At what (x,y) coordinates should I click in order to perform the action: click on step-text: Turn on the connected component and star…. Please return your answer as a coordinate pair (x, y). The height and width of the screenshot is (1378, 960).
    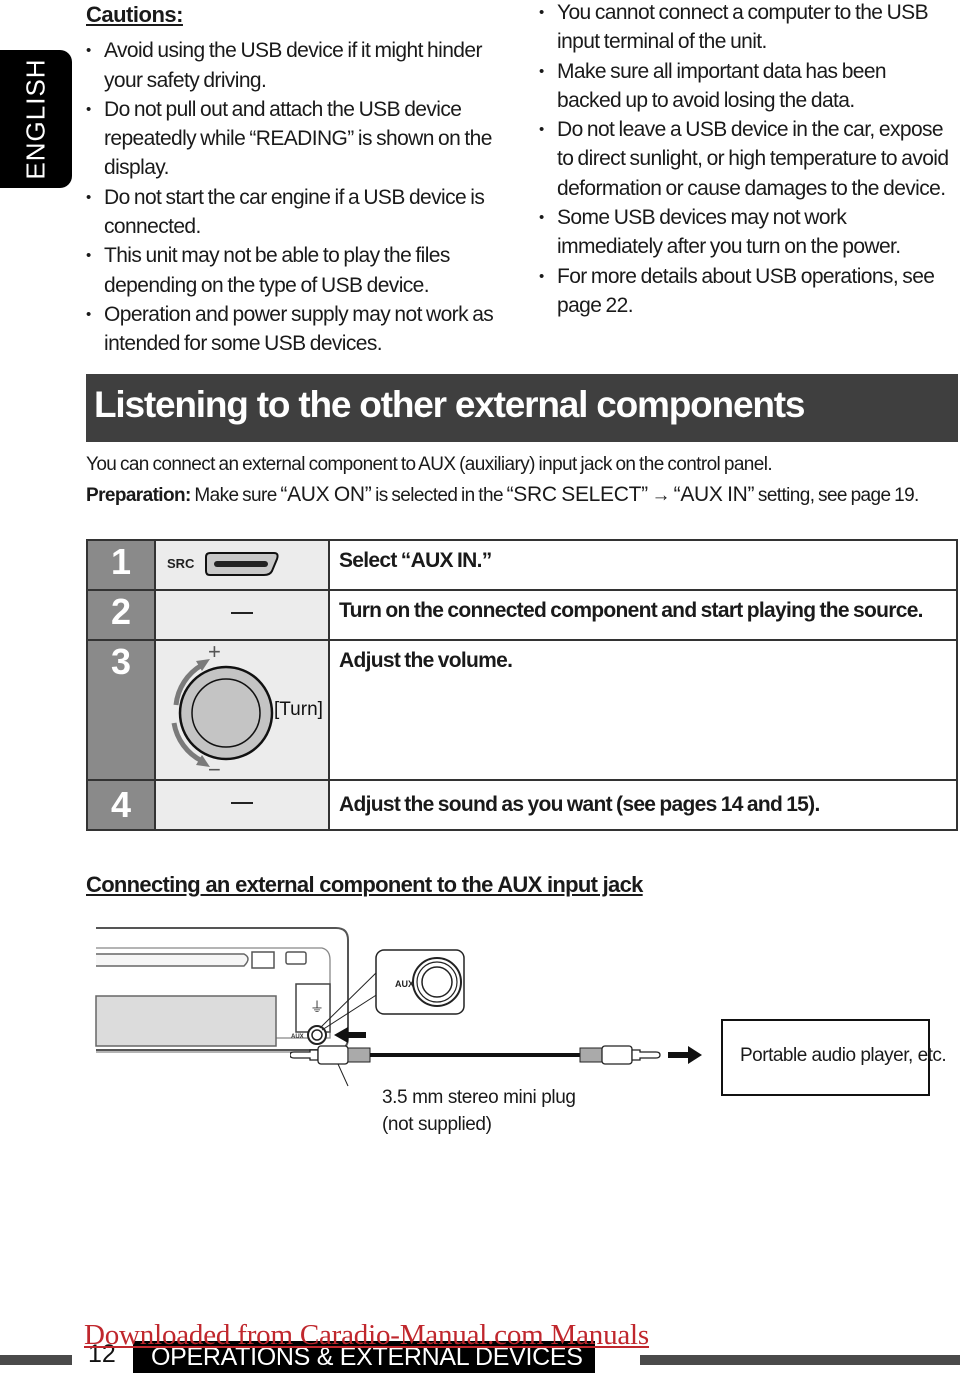
    Looking at the image, I should click on (643, 615).